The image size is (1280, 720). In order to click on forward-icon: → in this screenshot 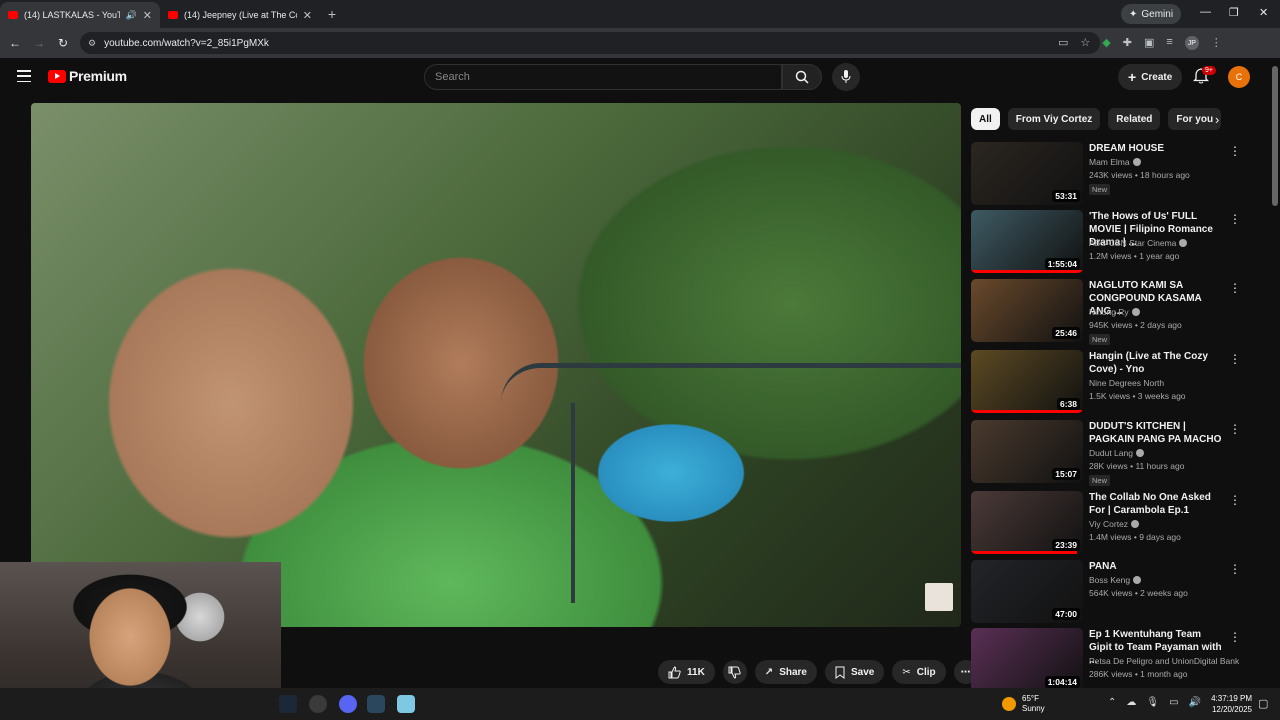, I will do `click(39, 43)`.